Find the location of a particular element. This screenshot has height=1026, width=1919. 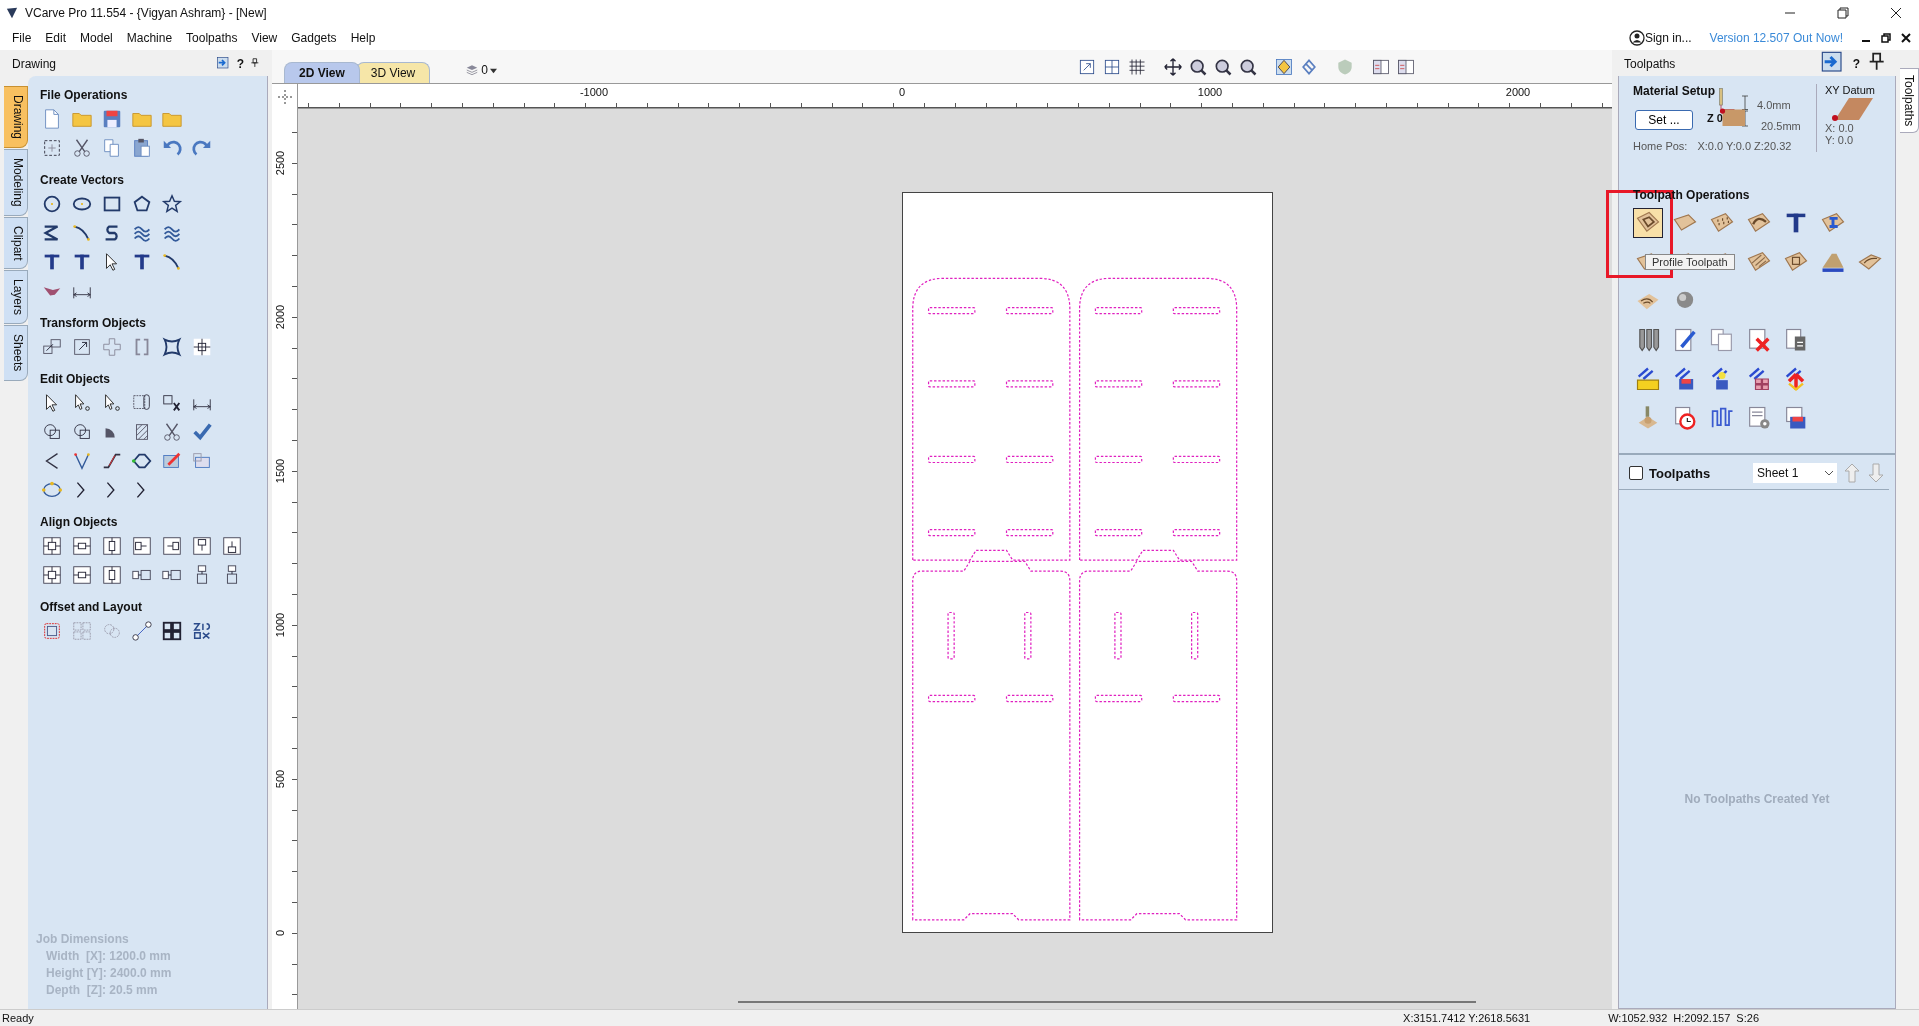

panel-title: Drawing is located at coordinates (34, 64).